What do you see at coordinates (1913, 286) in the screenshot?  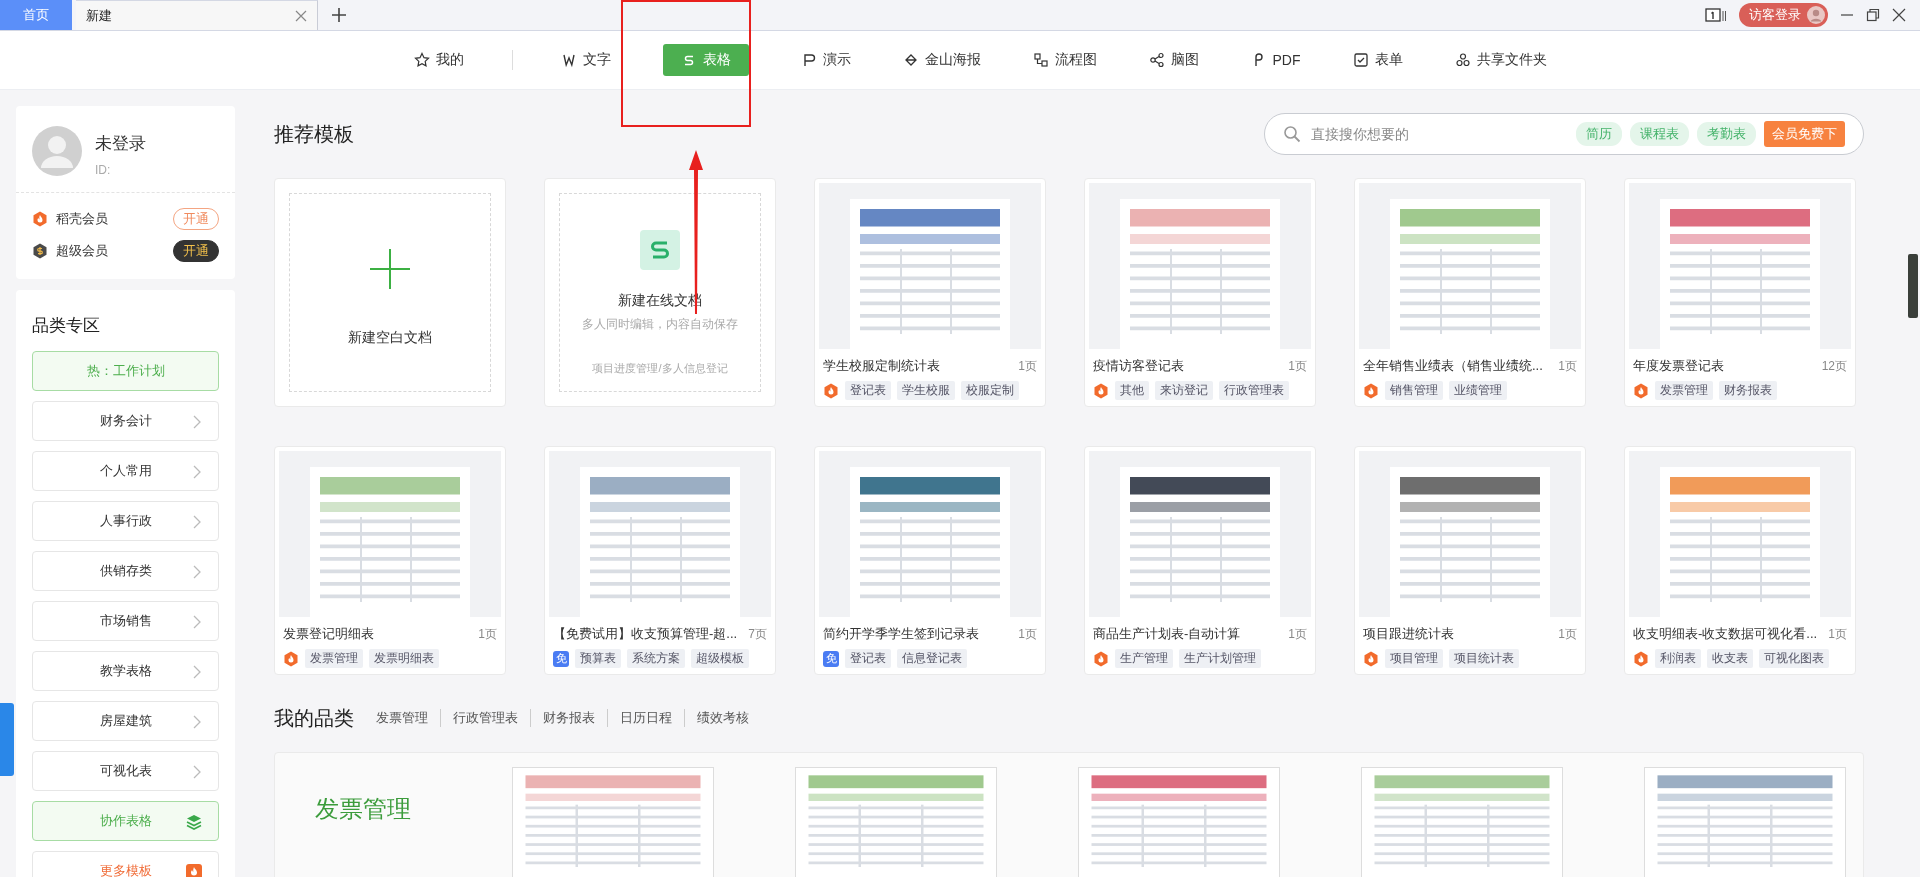 I see `scroll-handle` at bounding box center [1913, 286].